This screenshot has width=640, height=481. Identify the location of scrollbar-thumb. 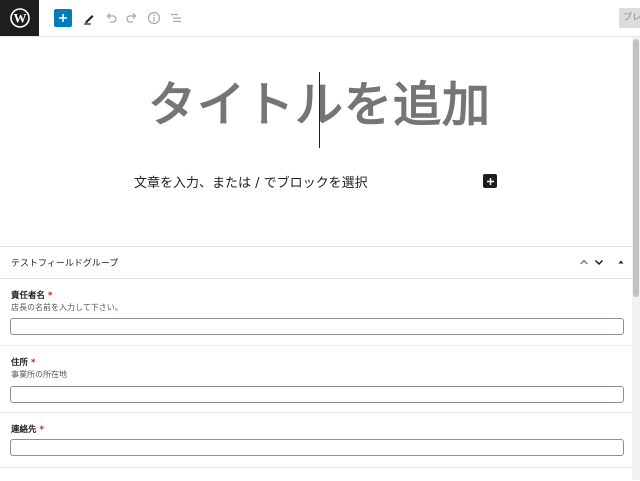
(636, 168).